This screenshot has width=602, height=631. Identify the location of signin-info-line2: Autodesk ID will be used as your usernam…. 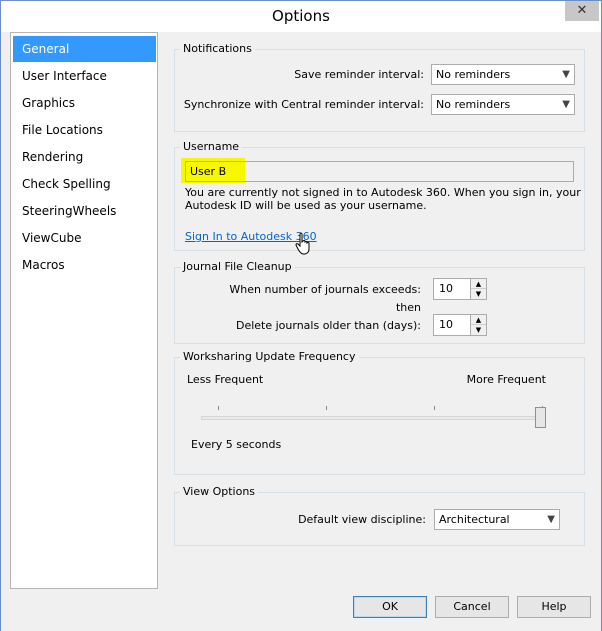
(306, 205).